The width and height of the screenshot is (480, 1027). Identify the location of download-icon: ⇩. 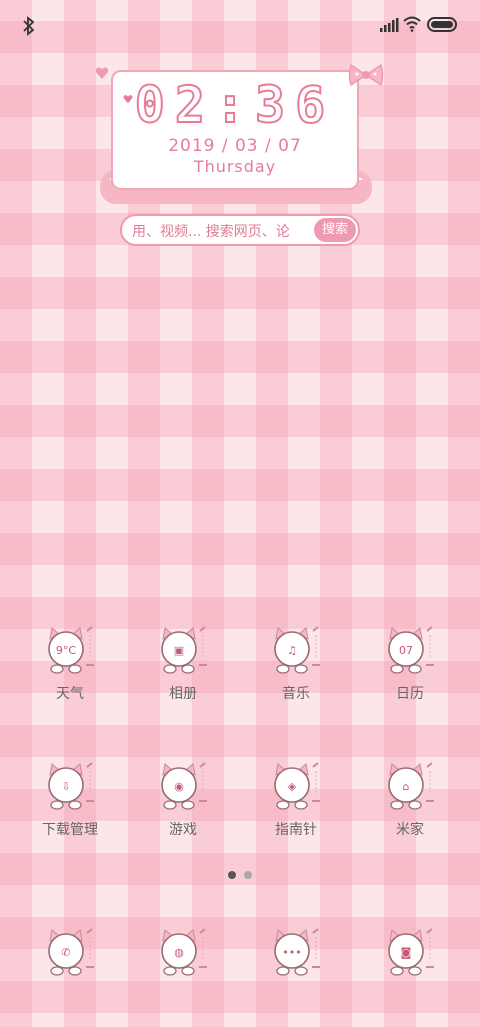
(70, 787).